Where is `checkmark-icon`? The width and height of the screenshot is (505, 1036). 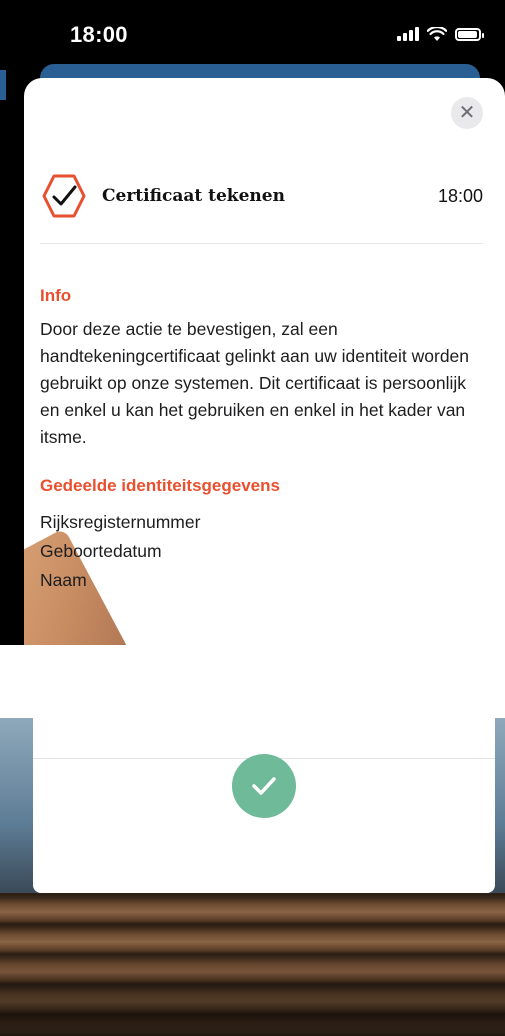
checkmark-icon is located at coordinates (264, 786).